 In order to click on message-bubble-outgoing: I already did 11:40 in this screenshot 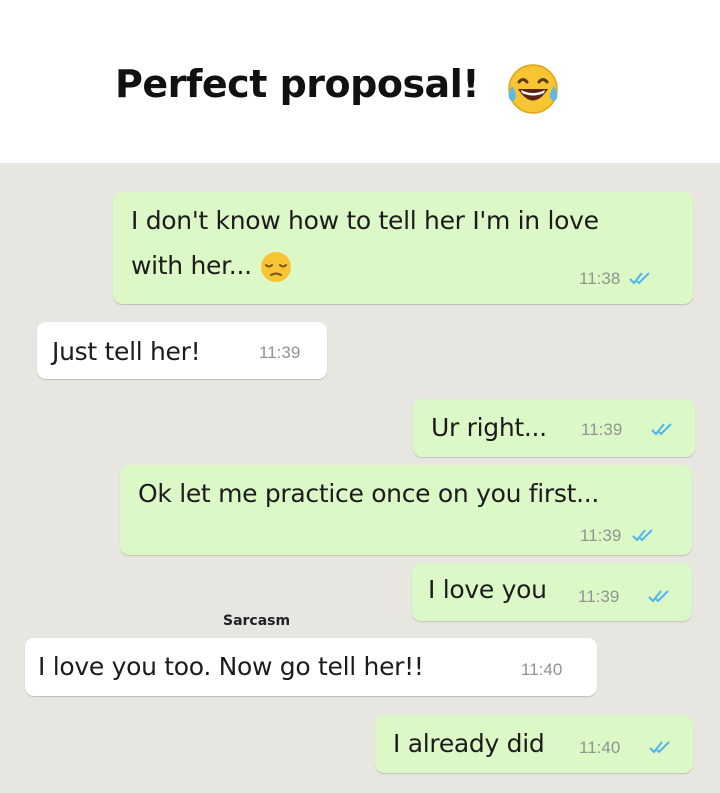, I will do `click(534, 744)`.